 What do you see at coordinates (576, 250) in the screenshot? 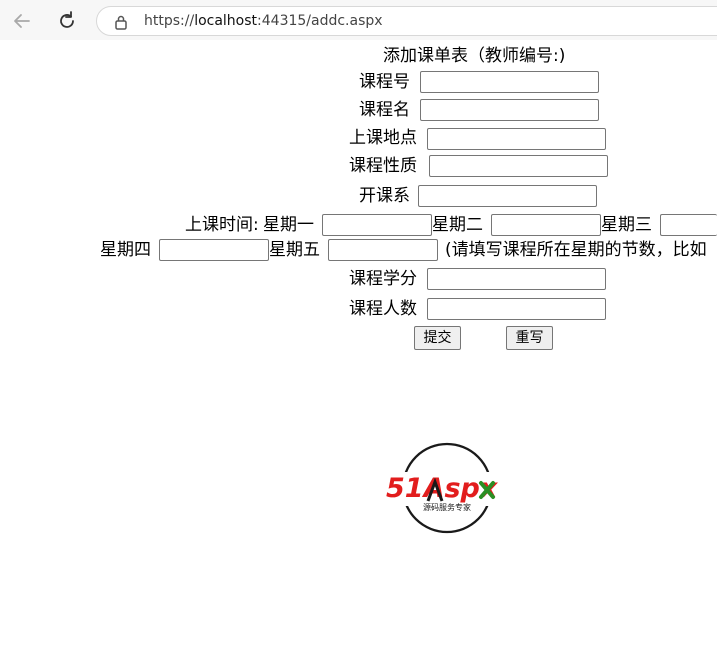
I see `time-hint: (请填写课程所在星期的节数，比如` at bounding box center [576, 250].